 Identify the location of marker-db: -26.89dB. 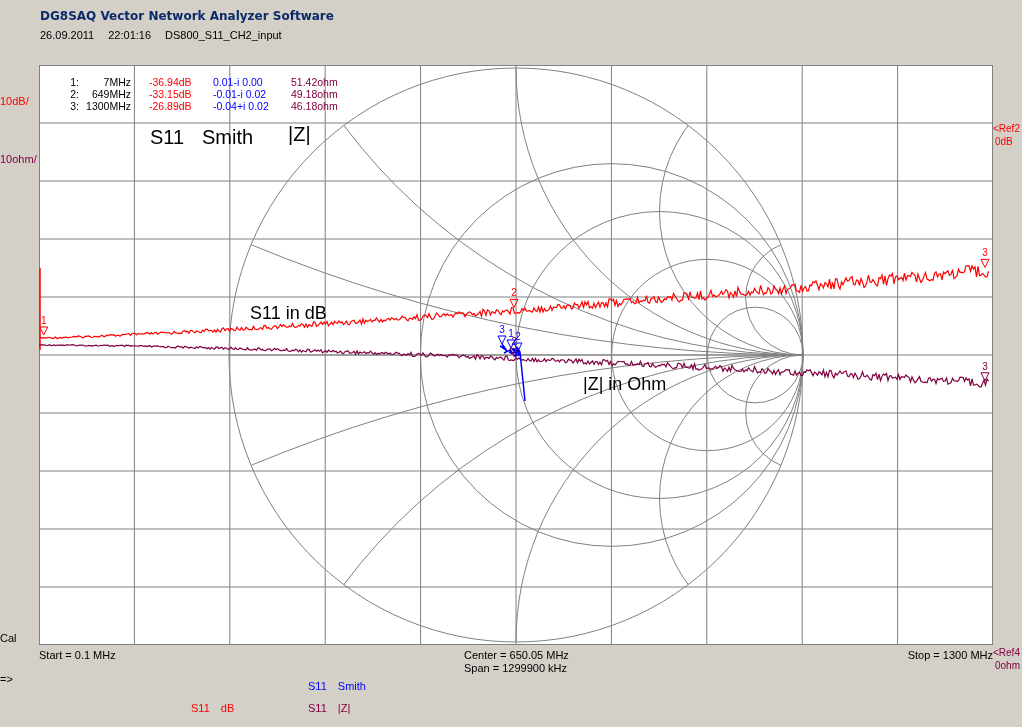
(170, 106).